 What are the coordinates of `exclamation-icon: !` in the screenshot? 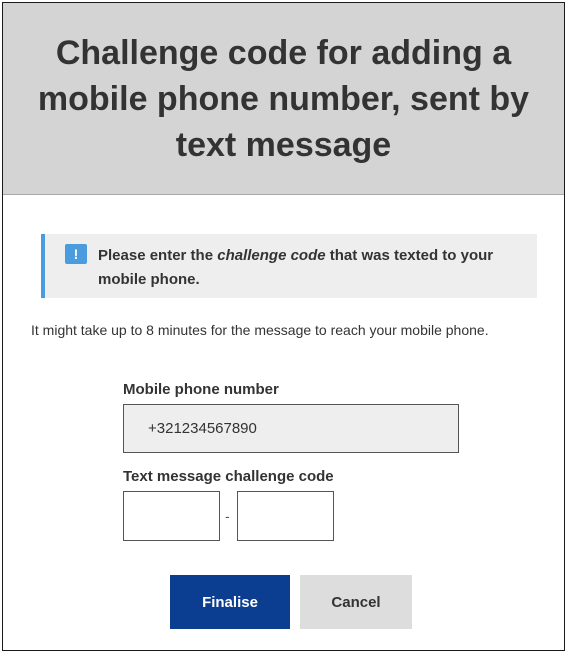 It's located at (76, 254).